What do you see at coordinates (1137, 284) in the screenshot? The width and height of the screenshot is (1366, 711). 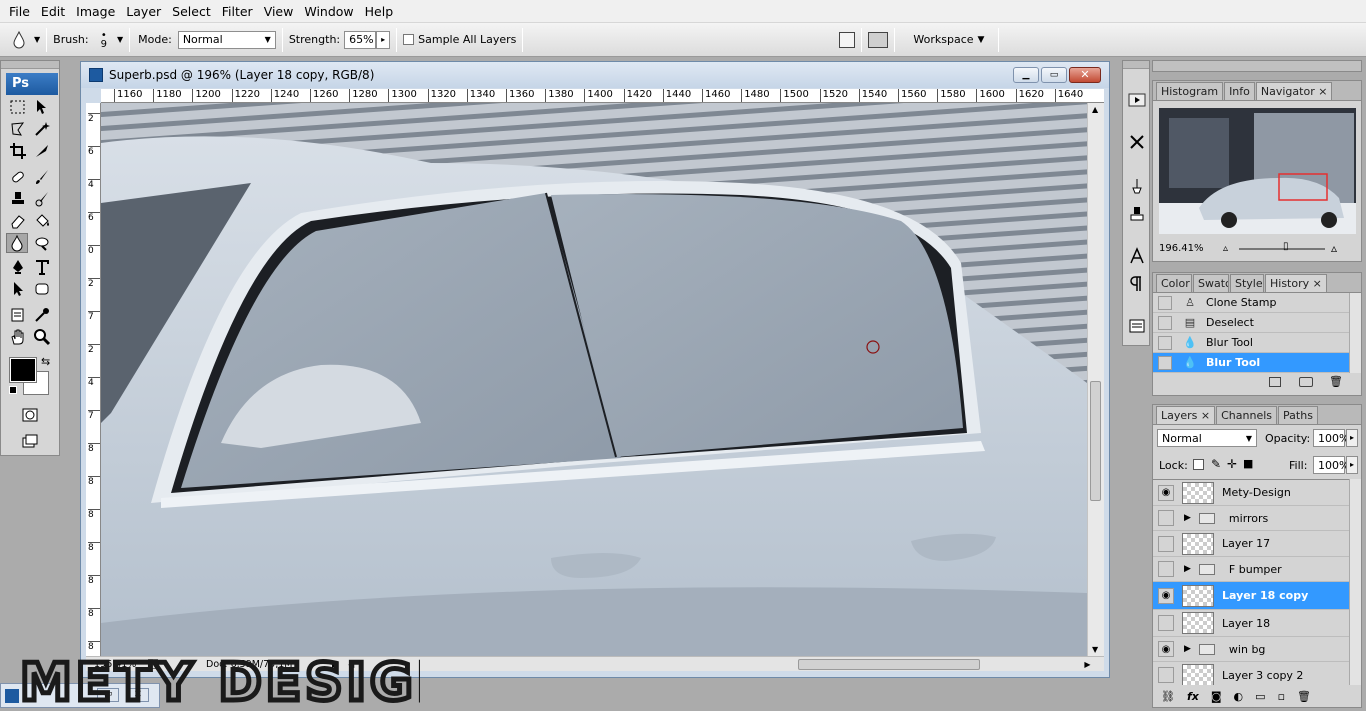 I see `paragraph-icon` at bounding box center [1137, 284].